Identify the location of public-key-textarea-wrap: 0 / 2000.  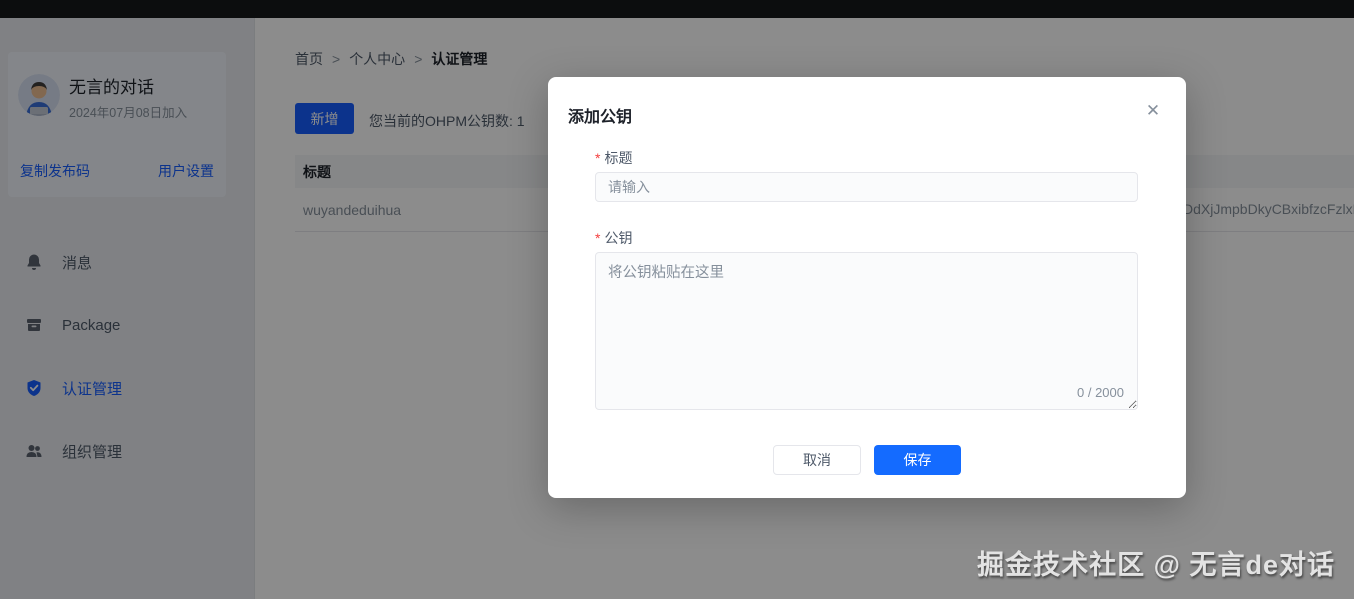
(866, 331).